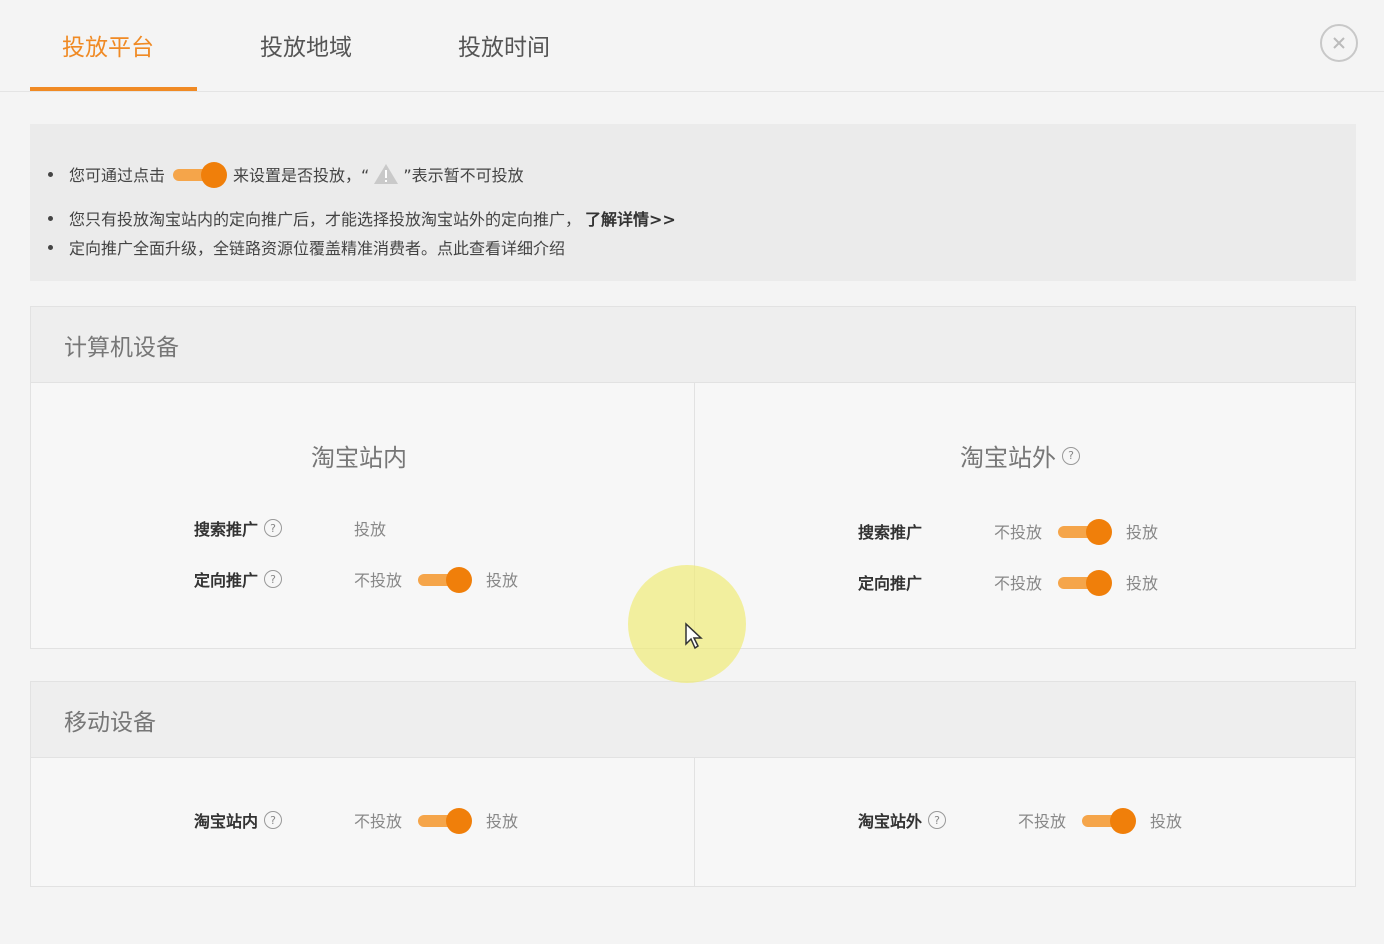 The image size is (1384, 944). Describe the element at coordinates (1085, 532) in the screenshot. I see `pc-outside-search-toggle` at that location.